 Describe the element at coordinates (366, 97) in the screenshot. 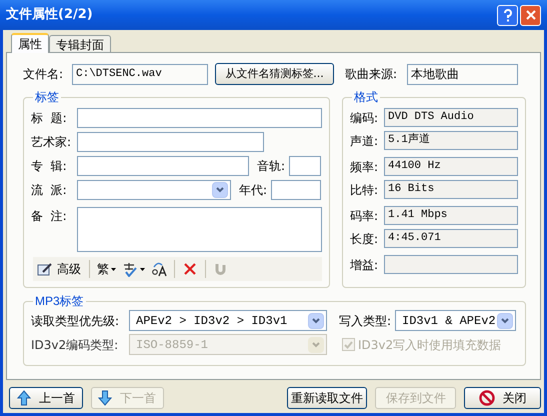

I see `group-title: 格式` at that location.